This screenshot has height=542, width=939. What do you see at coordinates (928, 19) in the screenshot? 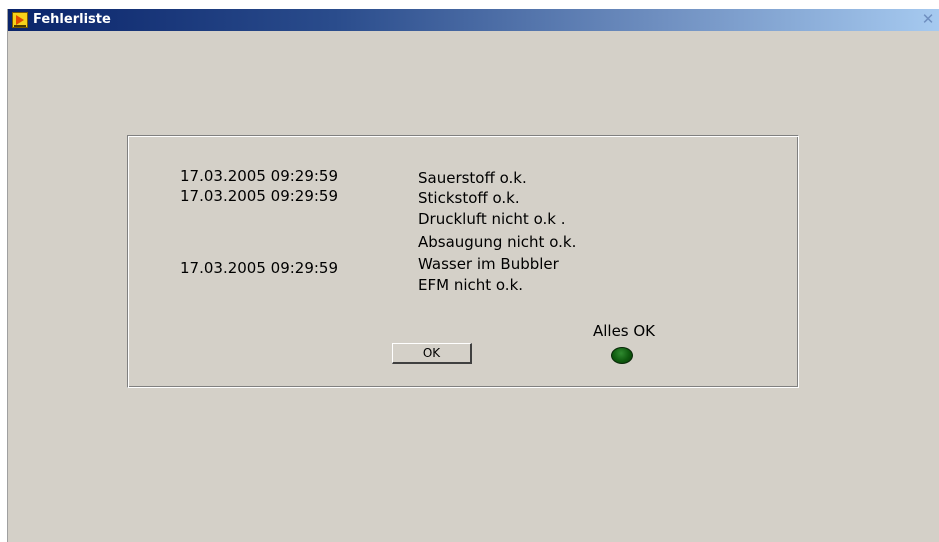
I see `close-icon: ✕` at bounding box center [928, 19].